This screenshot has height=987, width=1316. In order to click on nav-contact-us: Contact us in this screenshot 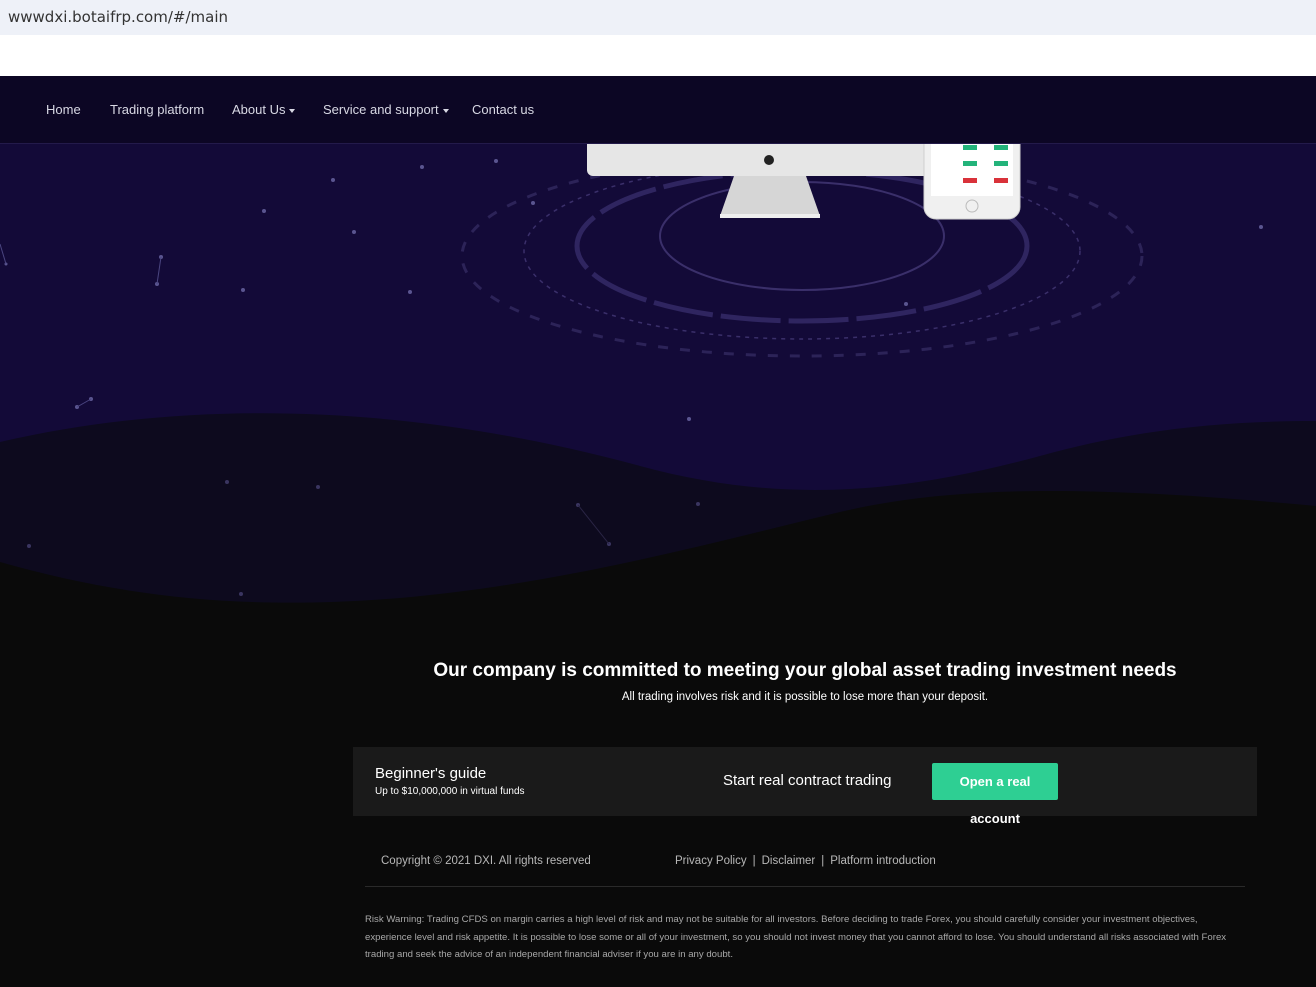, I will do `click(503, 110)`.